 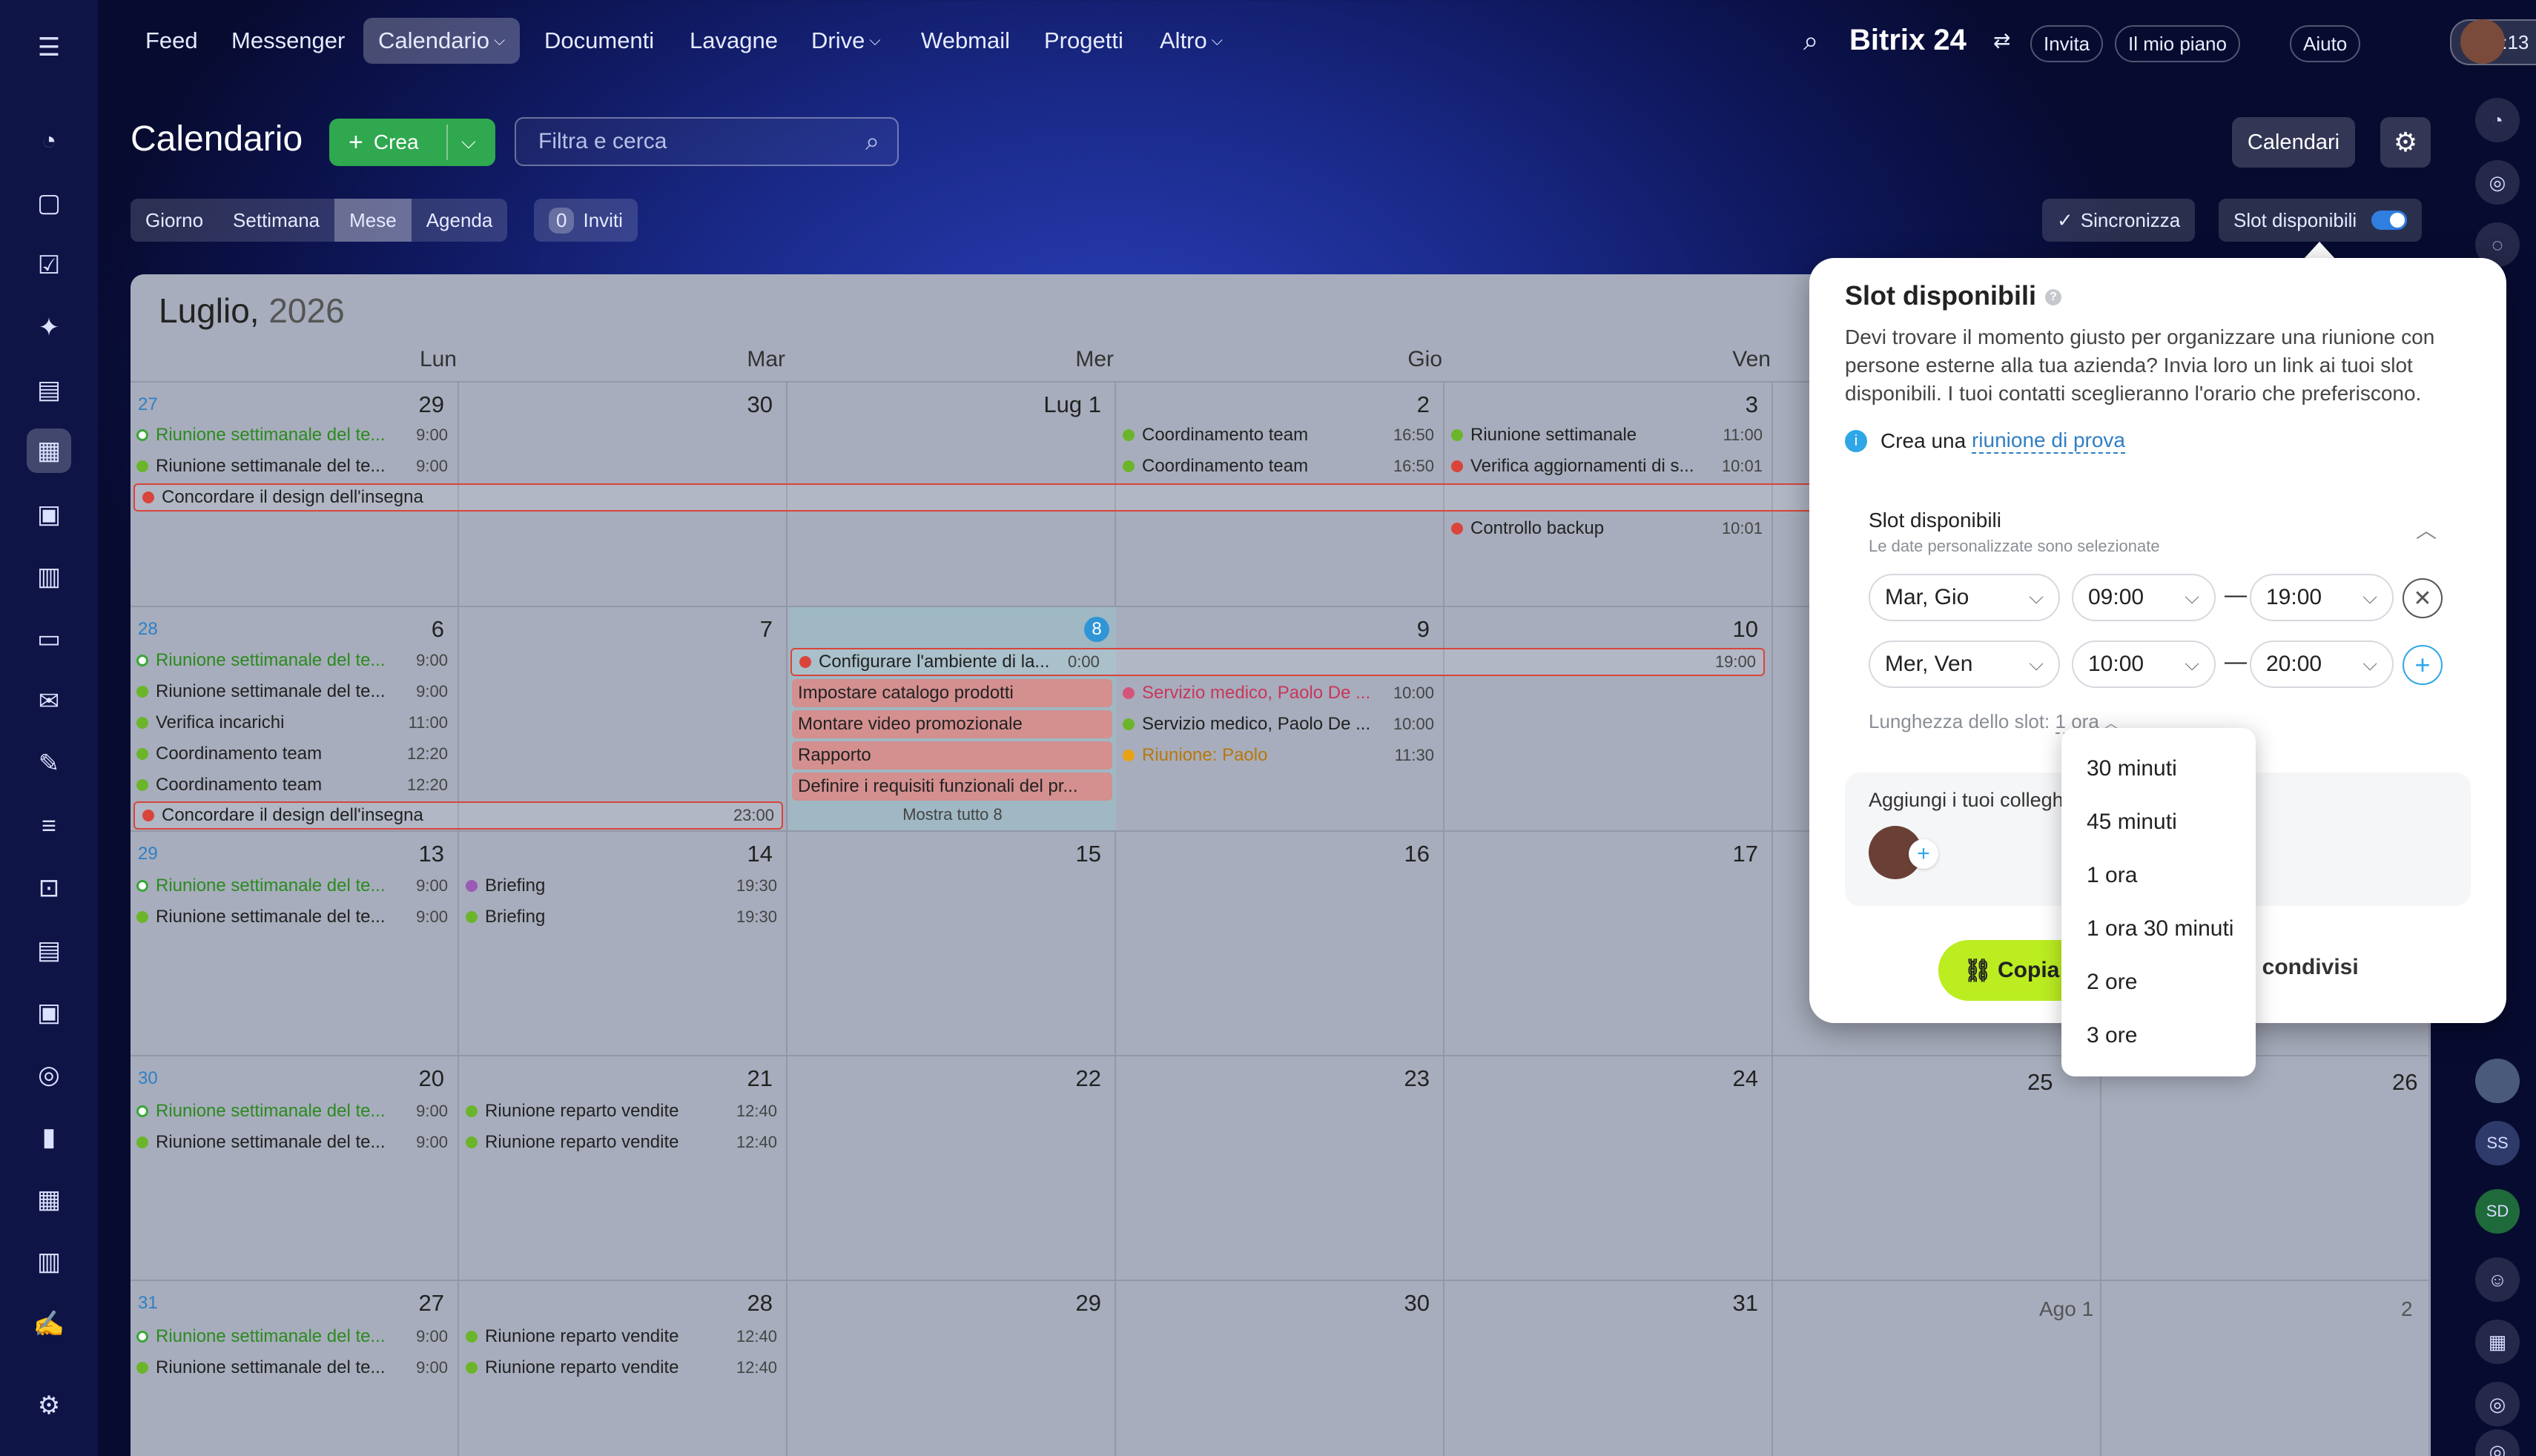 I want to click on robot-icon: ◎, so click(x=49, y=1075).